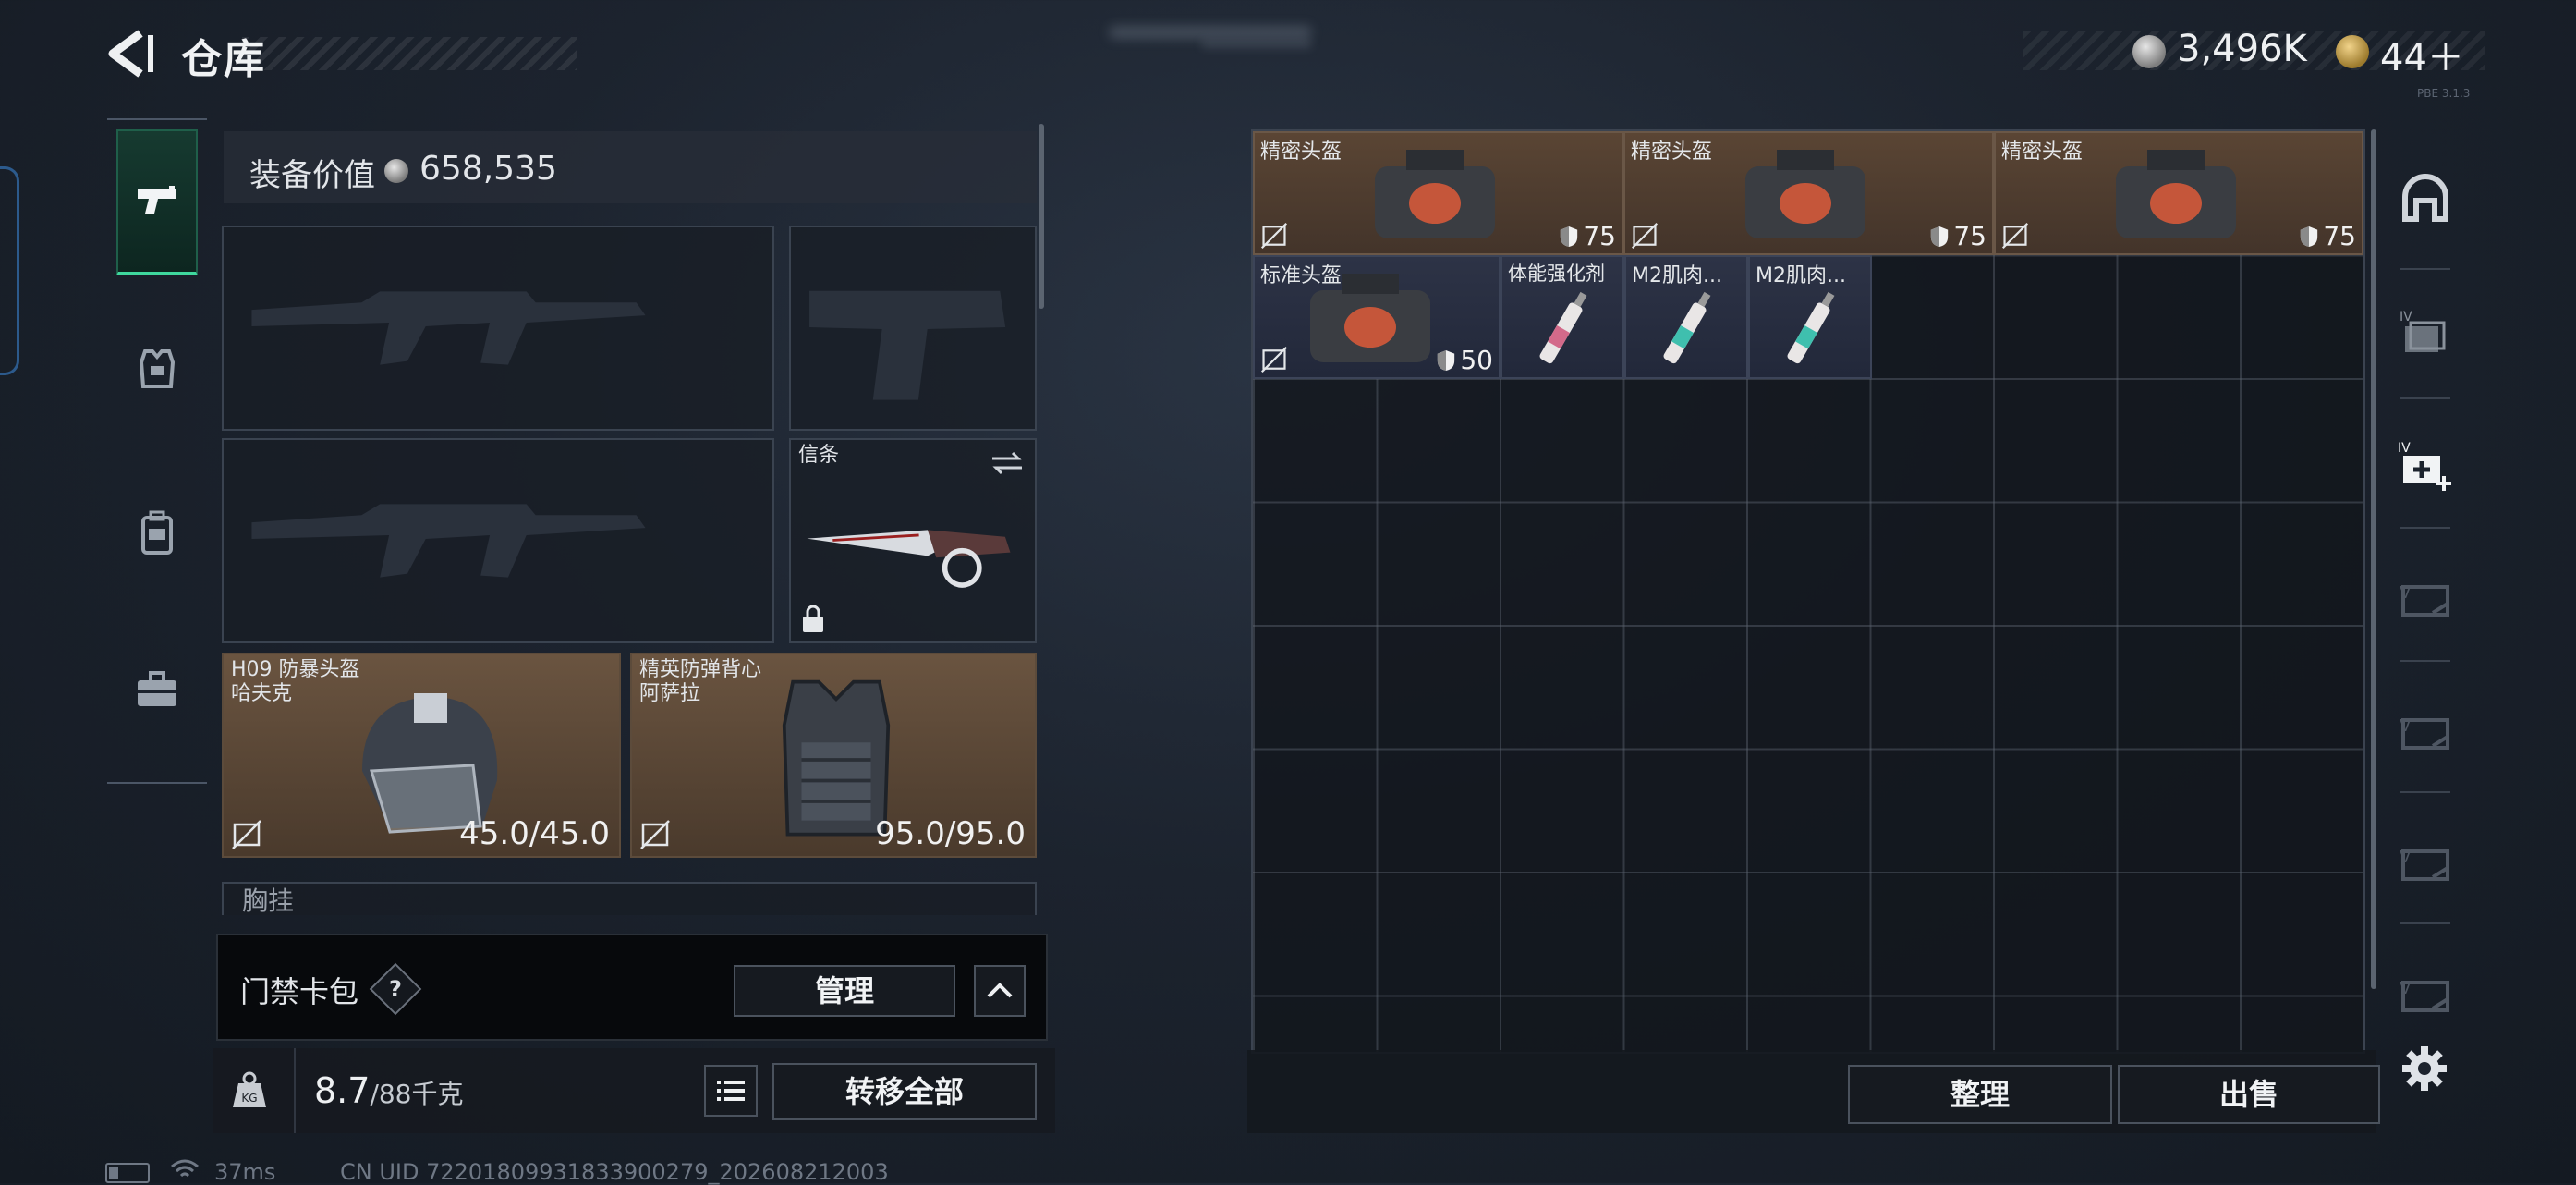 This screenshot has height=1185, width=2576. What do you see at coordinates (950, 833) in the screenshot?
I see `vest-durability: 95.0/95.0` at bounding box center [950, 833].